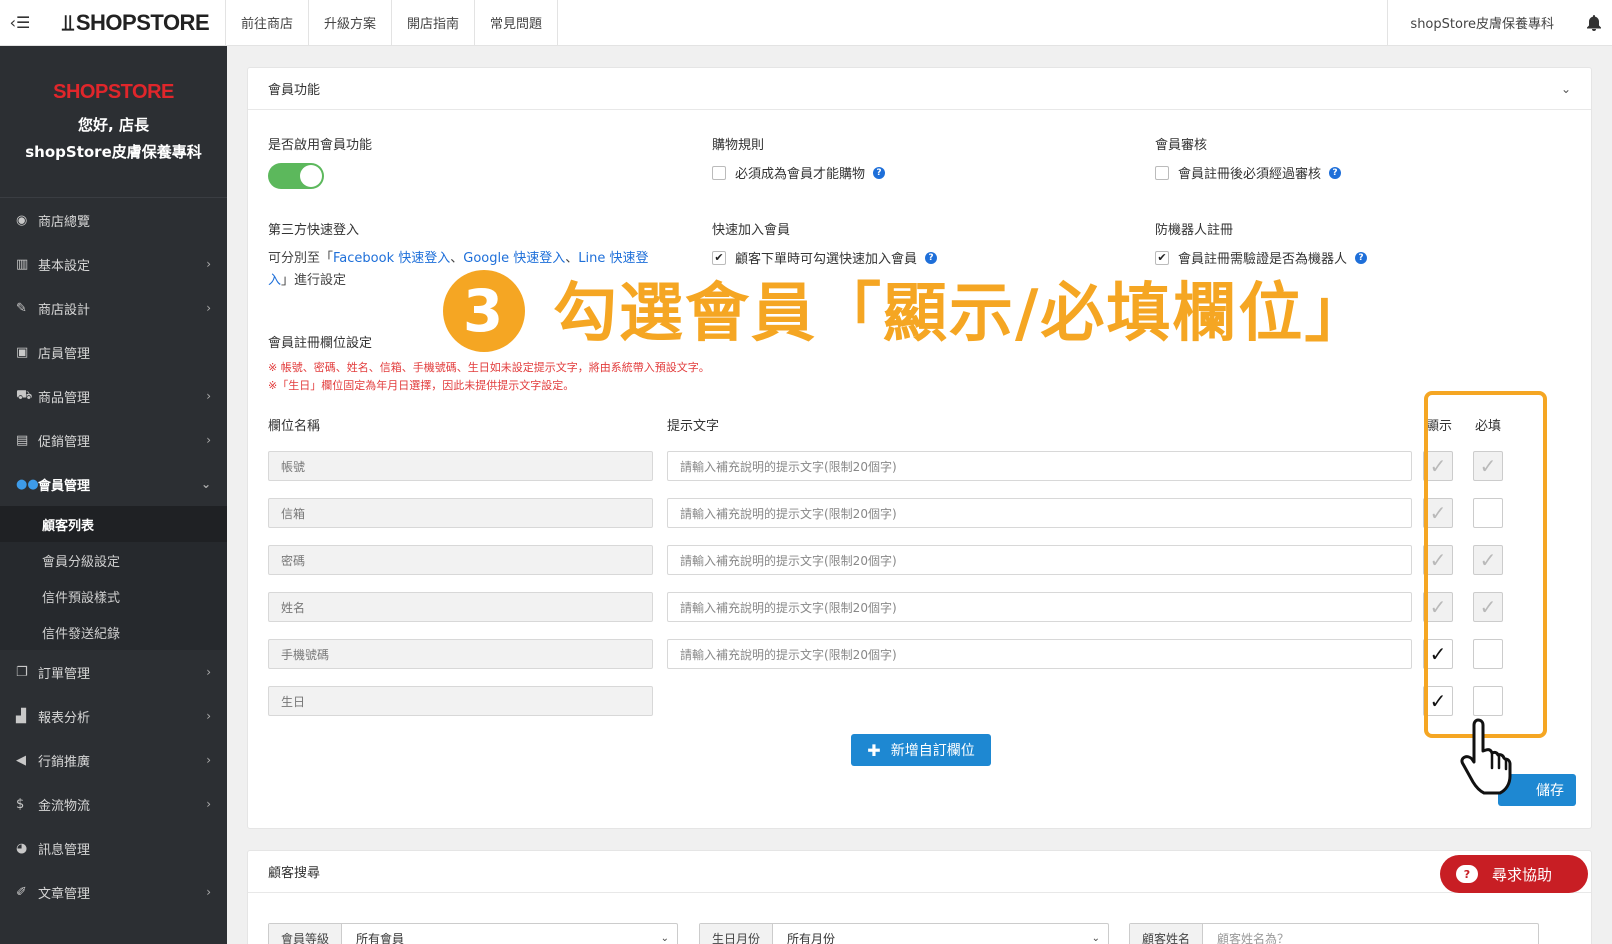  I want to click on help-button: ? 尋求協助, so click(1514, 874).